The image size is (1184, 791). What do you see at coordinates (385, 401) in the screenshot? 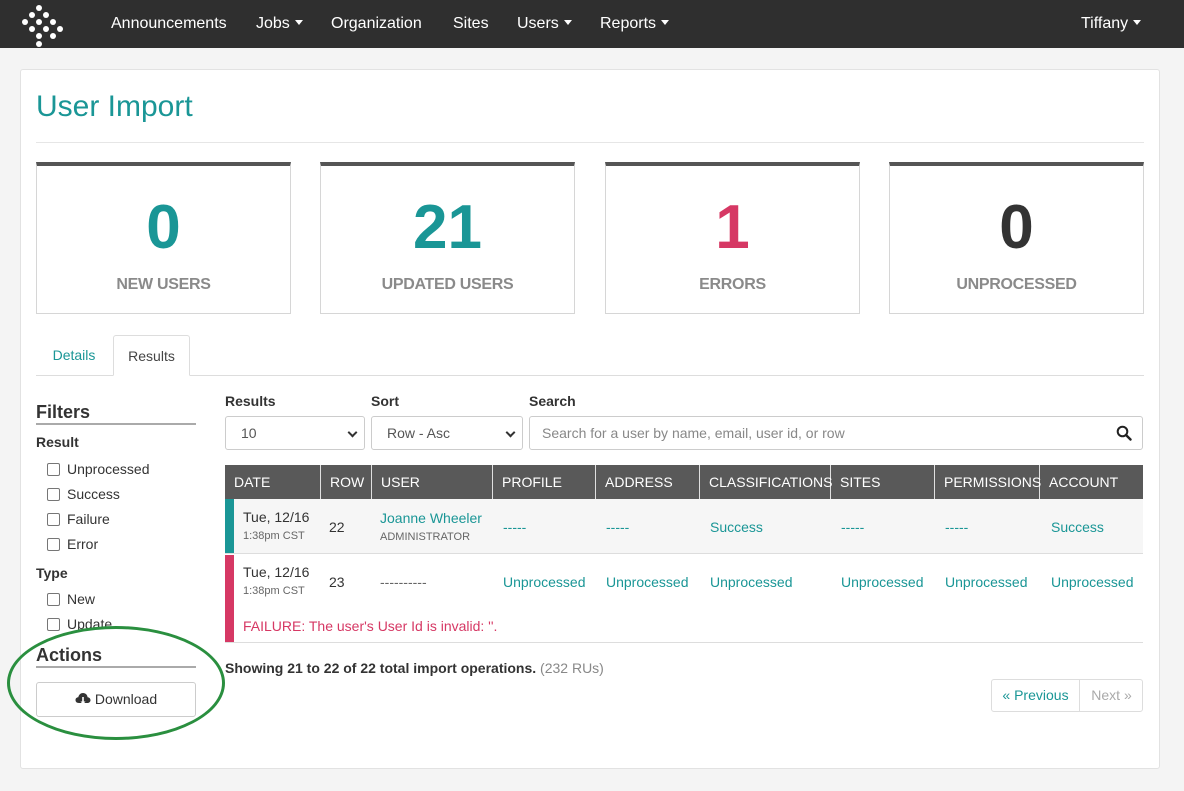
I see `sort-label: Sort` at bounding box center [385, 401].